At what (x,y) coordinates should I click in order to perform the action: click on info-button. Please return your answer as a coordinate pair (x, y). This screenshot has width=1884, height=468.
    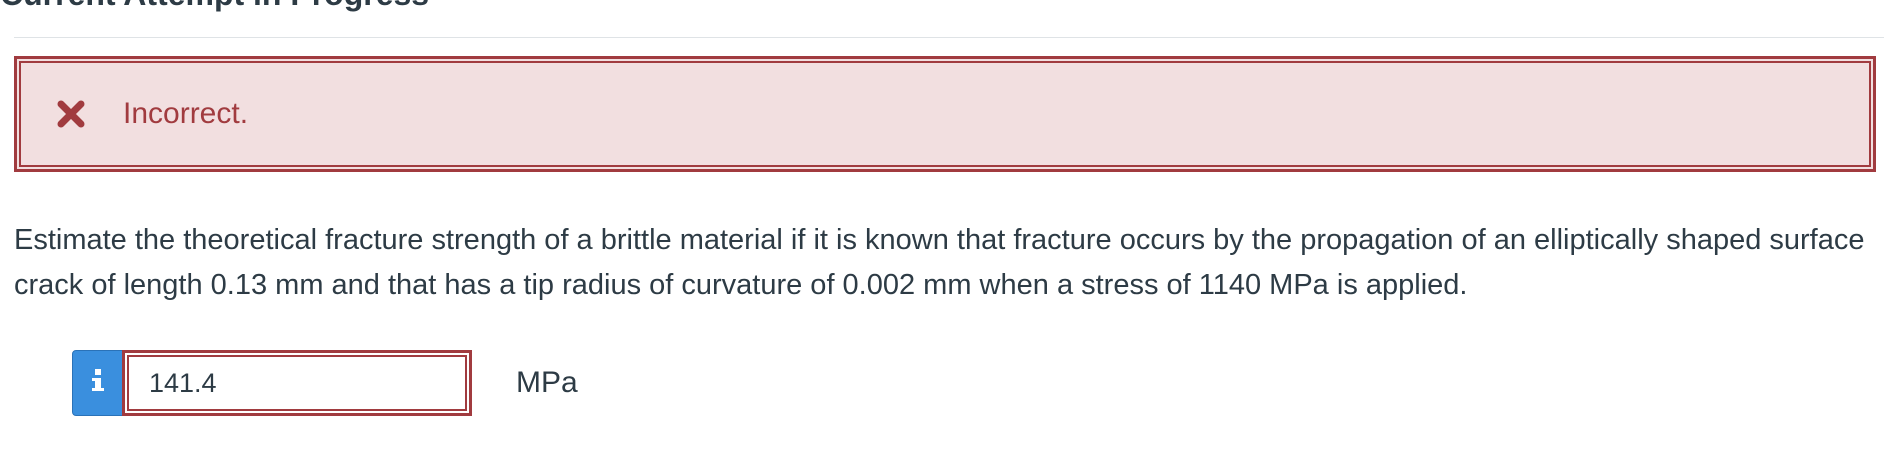
    Looking at the image, I should click on (98, 383).